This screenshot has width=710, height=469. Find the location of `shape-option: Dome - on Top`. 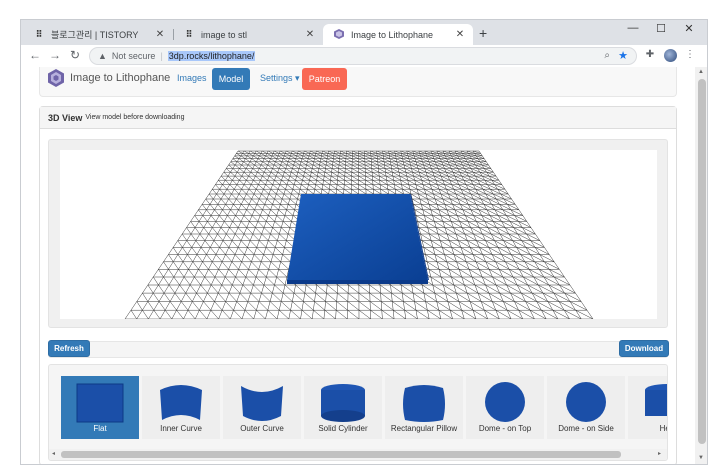

shape-option: Dome - on Top is located at coordinates (505, 407).